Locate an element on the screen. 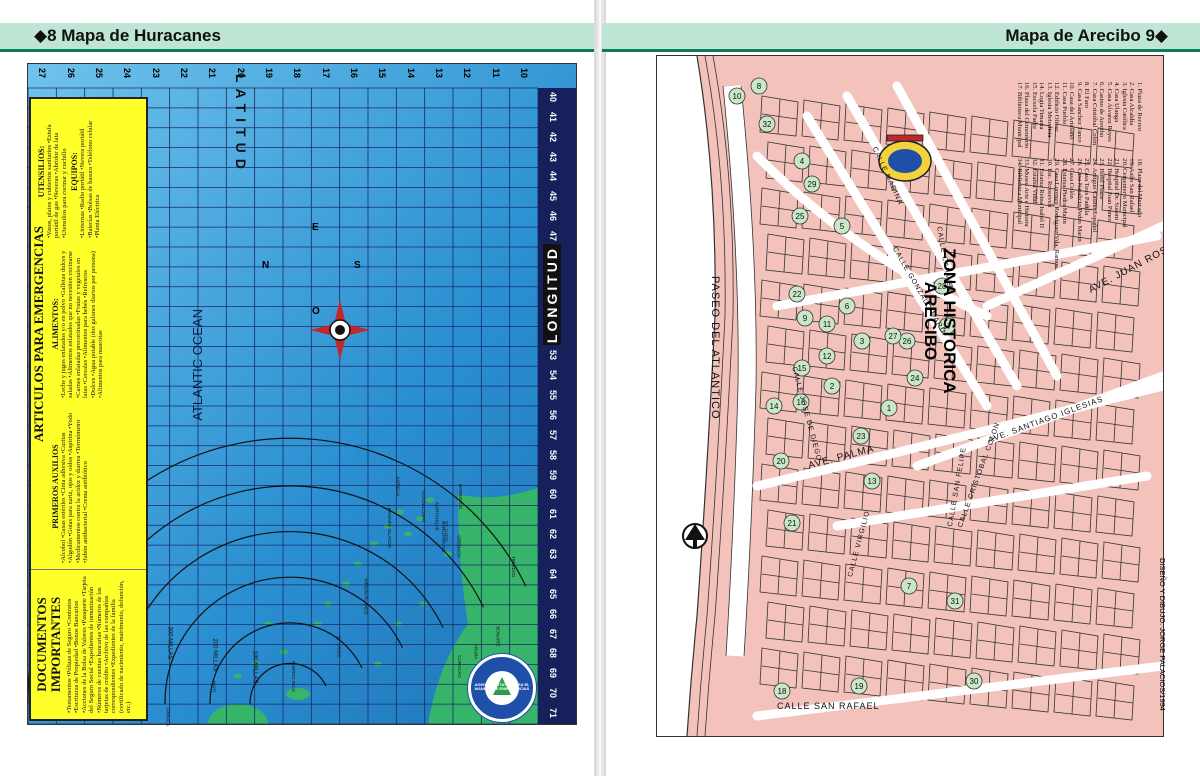  legend-item: 15. Escuela Padre is located at coordinates (1034, 106).